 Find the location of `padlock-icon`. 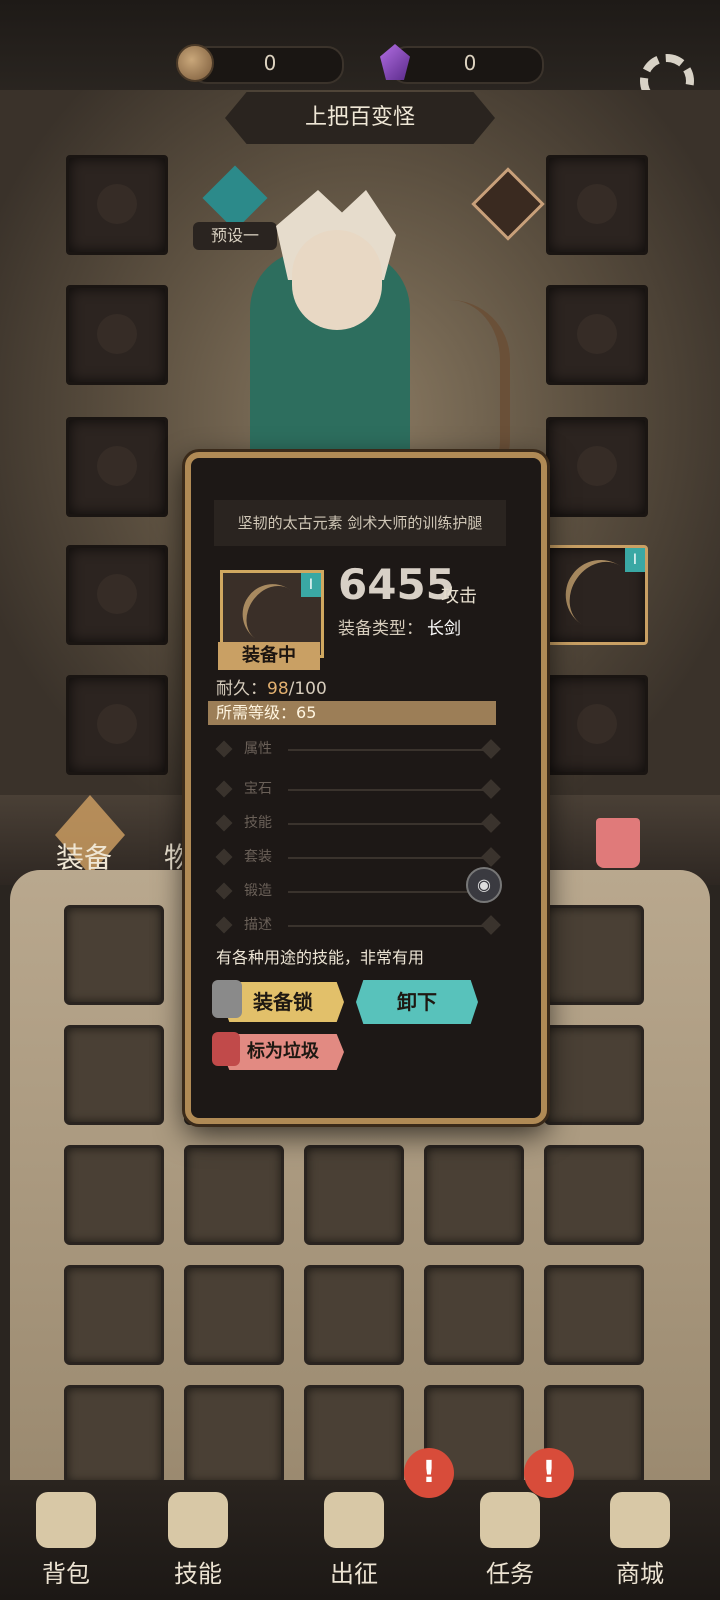

padlock-icon is located at coordinates (227, 999).